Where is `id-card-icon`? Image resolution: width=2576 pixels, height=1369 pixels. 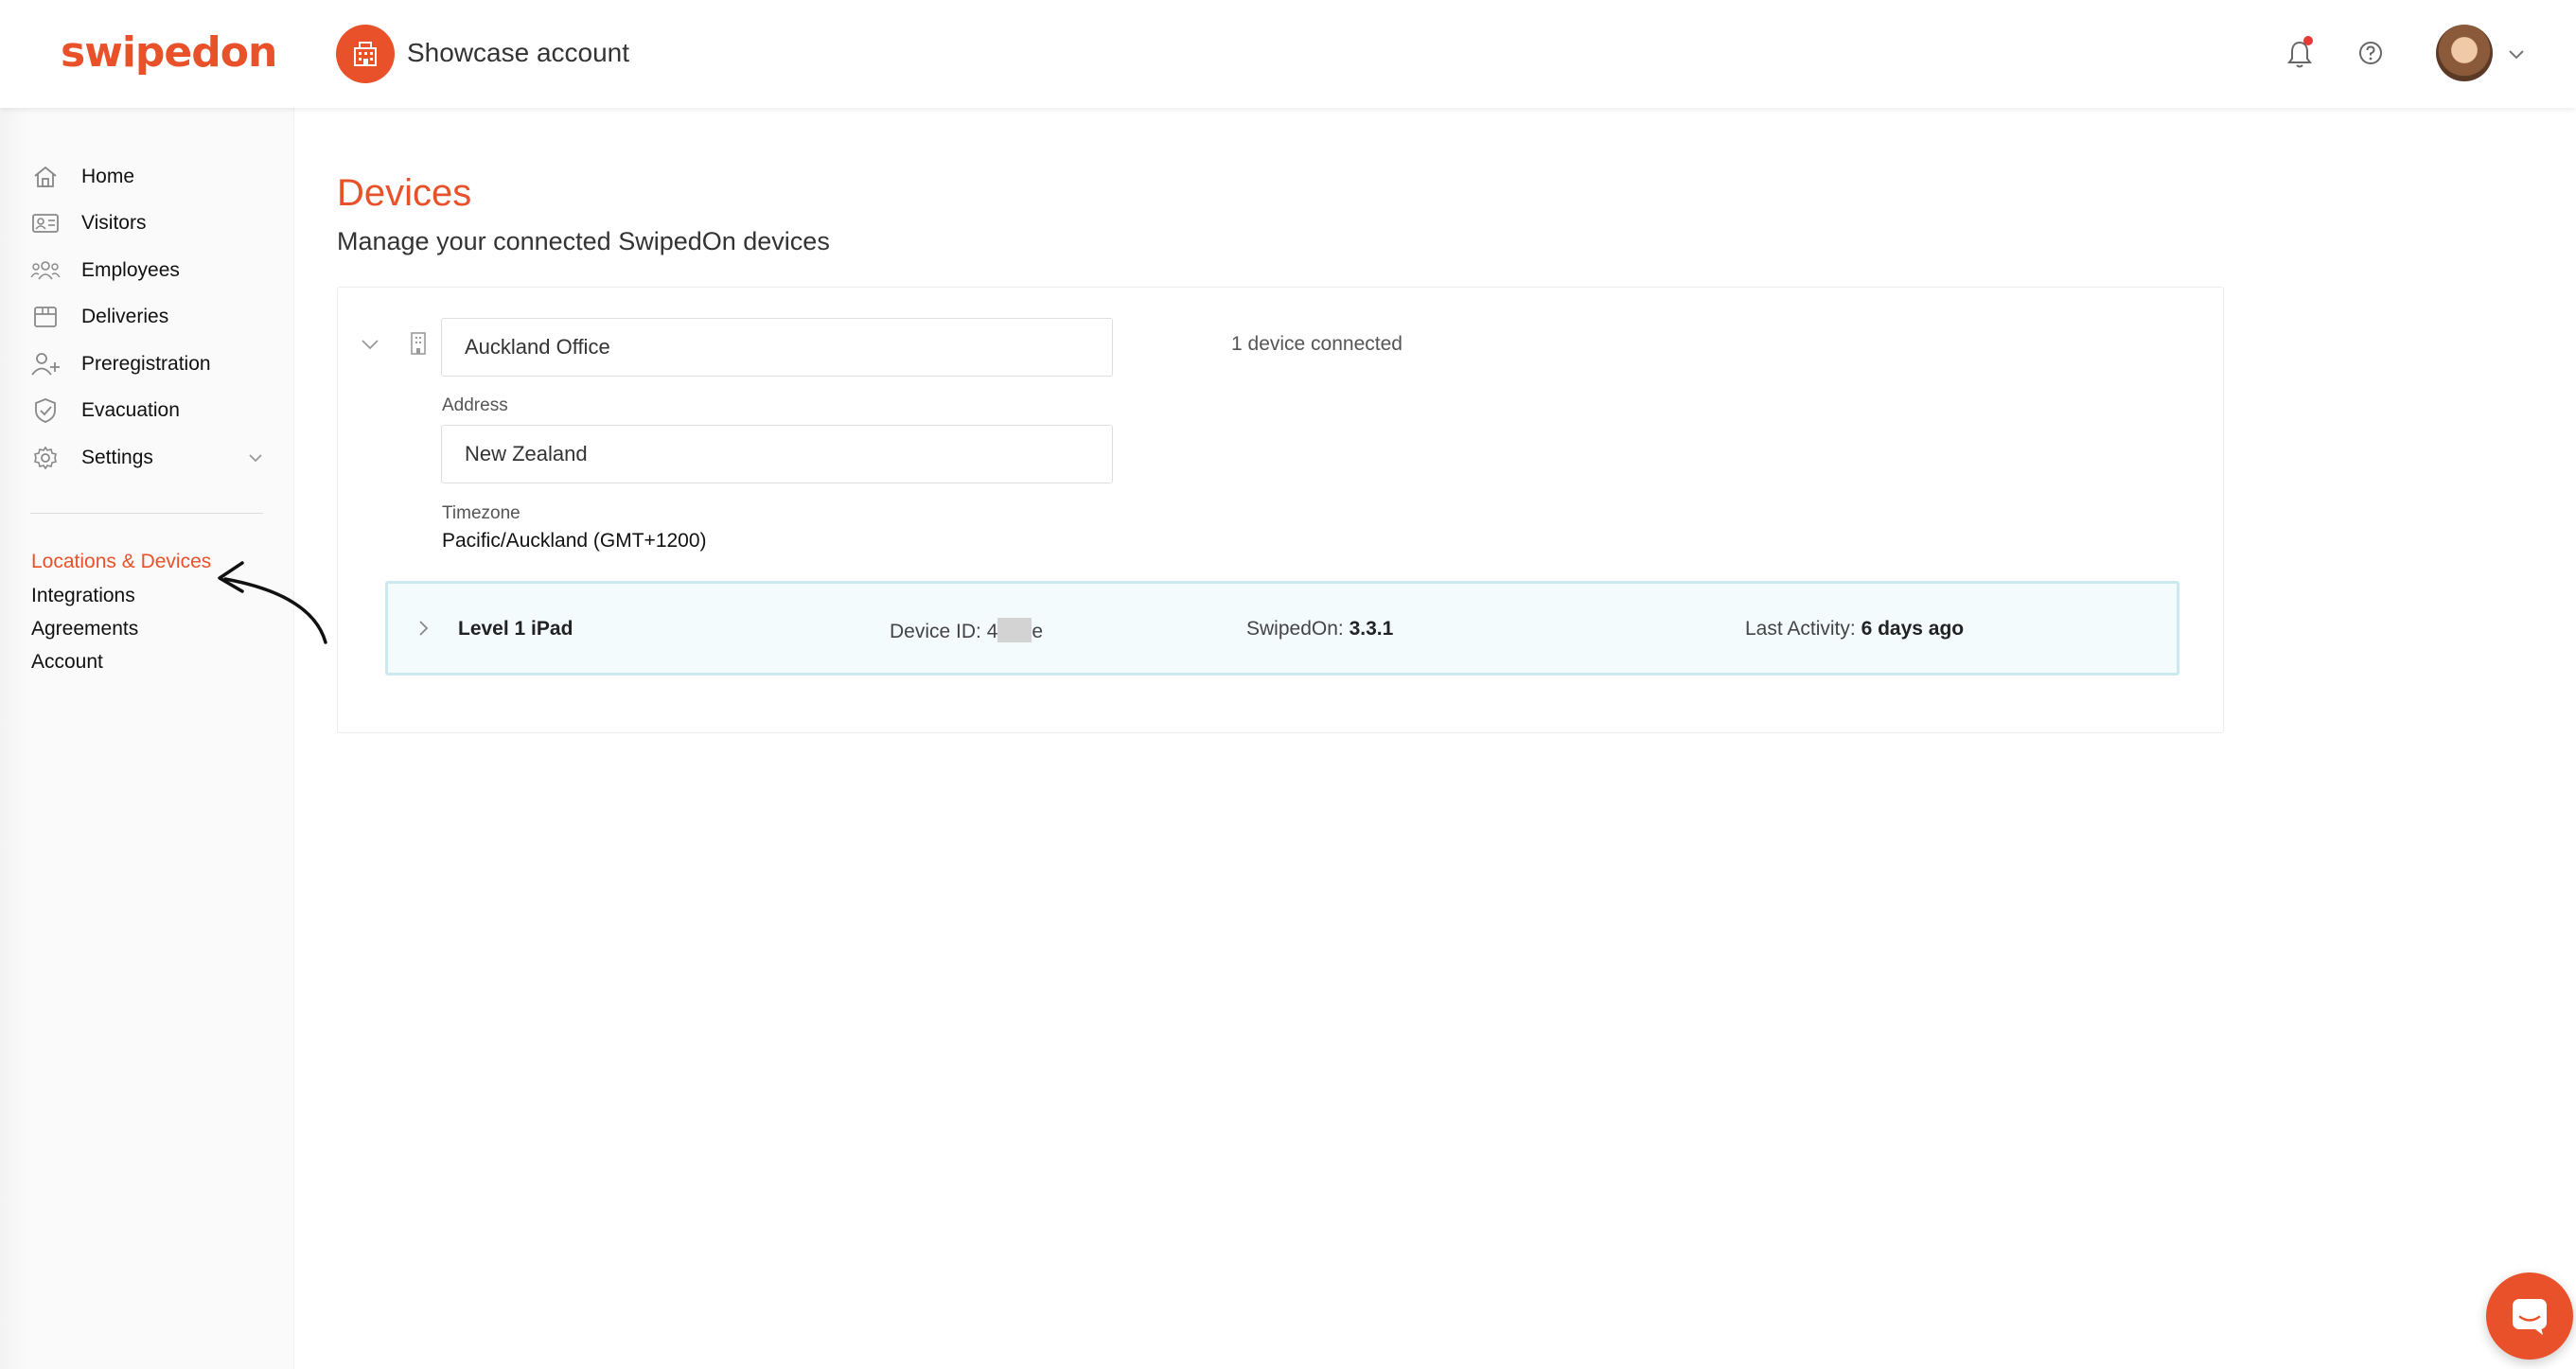 id-card-icon is located at coordinates (45, 223).